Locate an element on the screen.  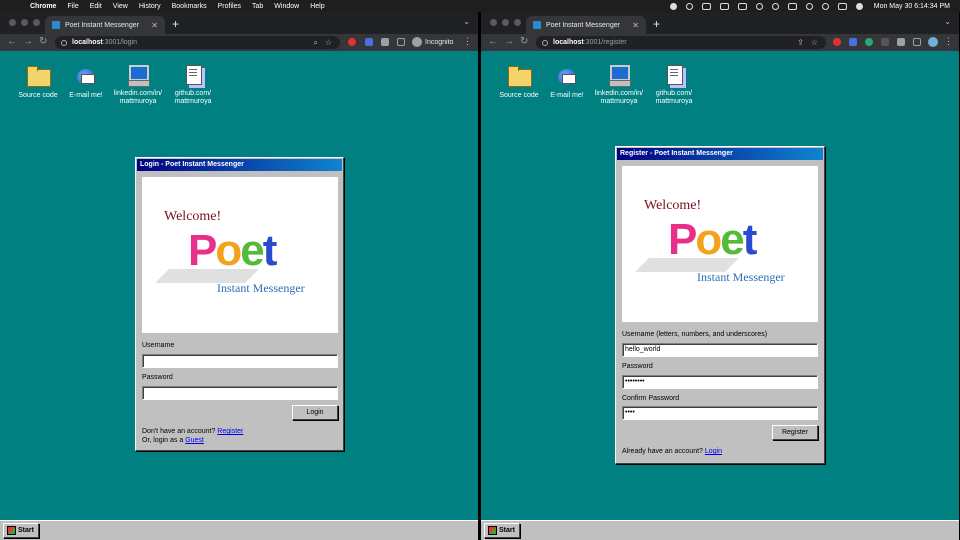
logo-subtitle-text: Instant Messenger is located at coordinates (741, 277).